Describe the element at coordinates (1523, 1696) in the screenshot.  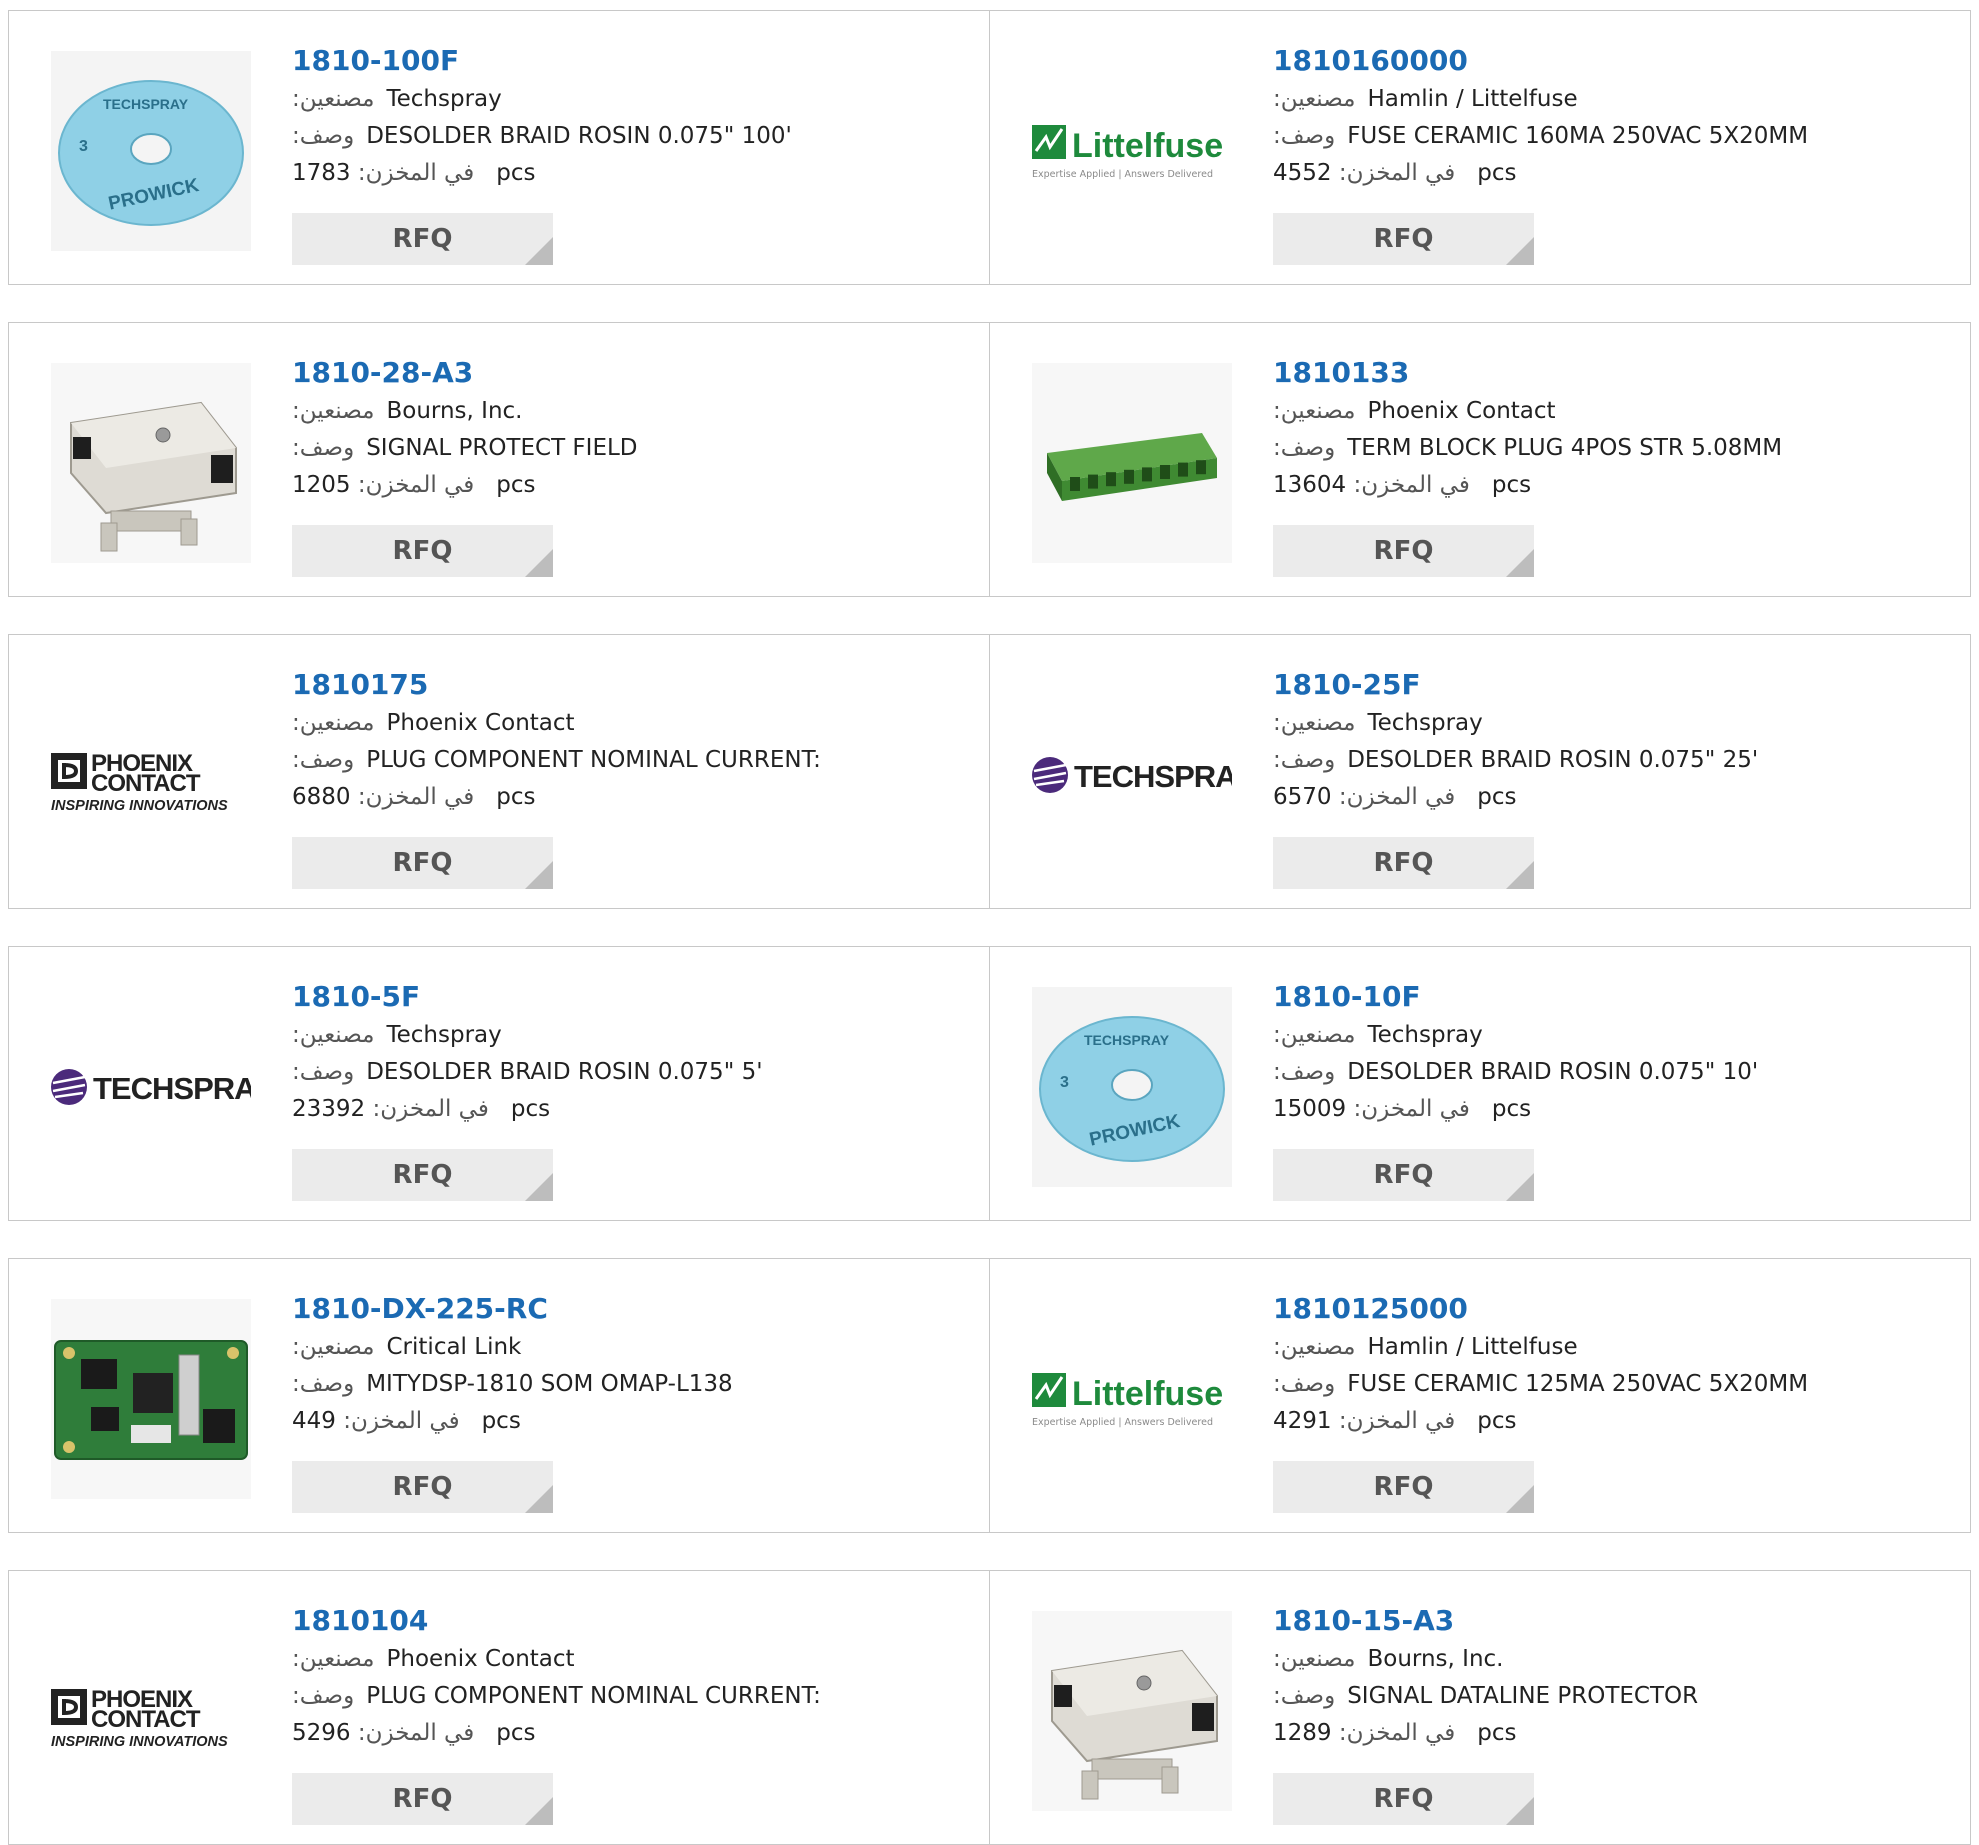
I see `description-value: SIGNAL DATALINE PROTECTOR` at that location.